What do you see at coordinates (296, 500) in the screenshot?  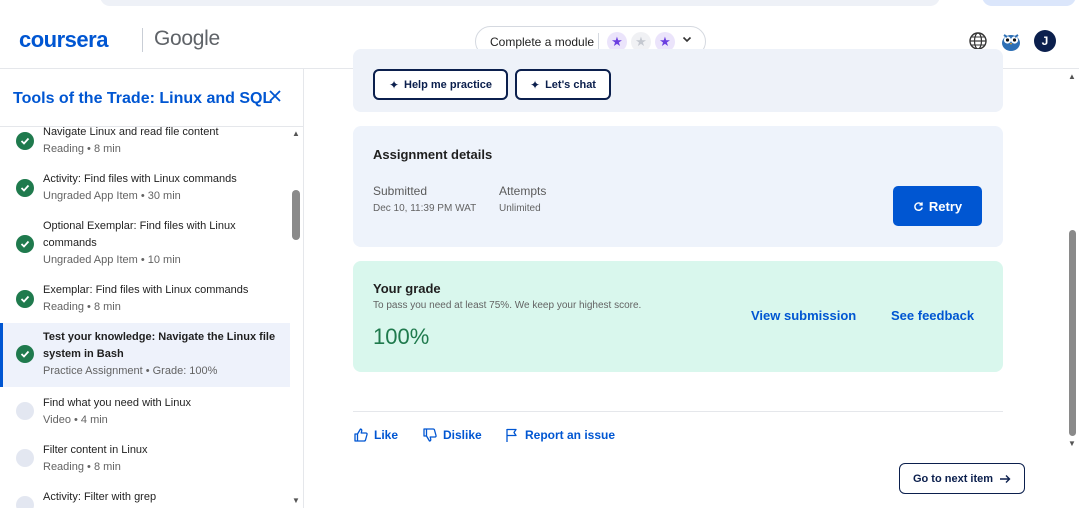 I see `scroll-down-arrow: ▼` at bounding box center [296, 500].